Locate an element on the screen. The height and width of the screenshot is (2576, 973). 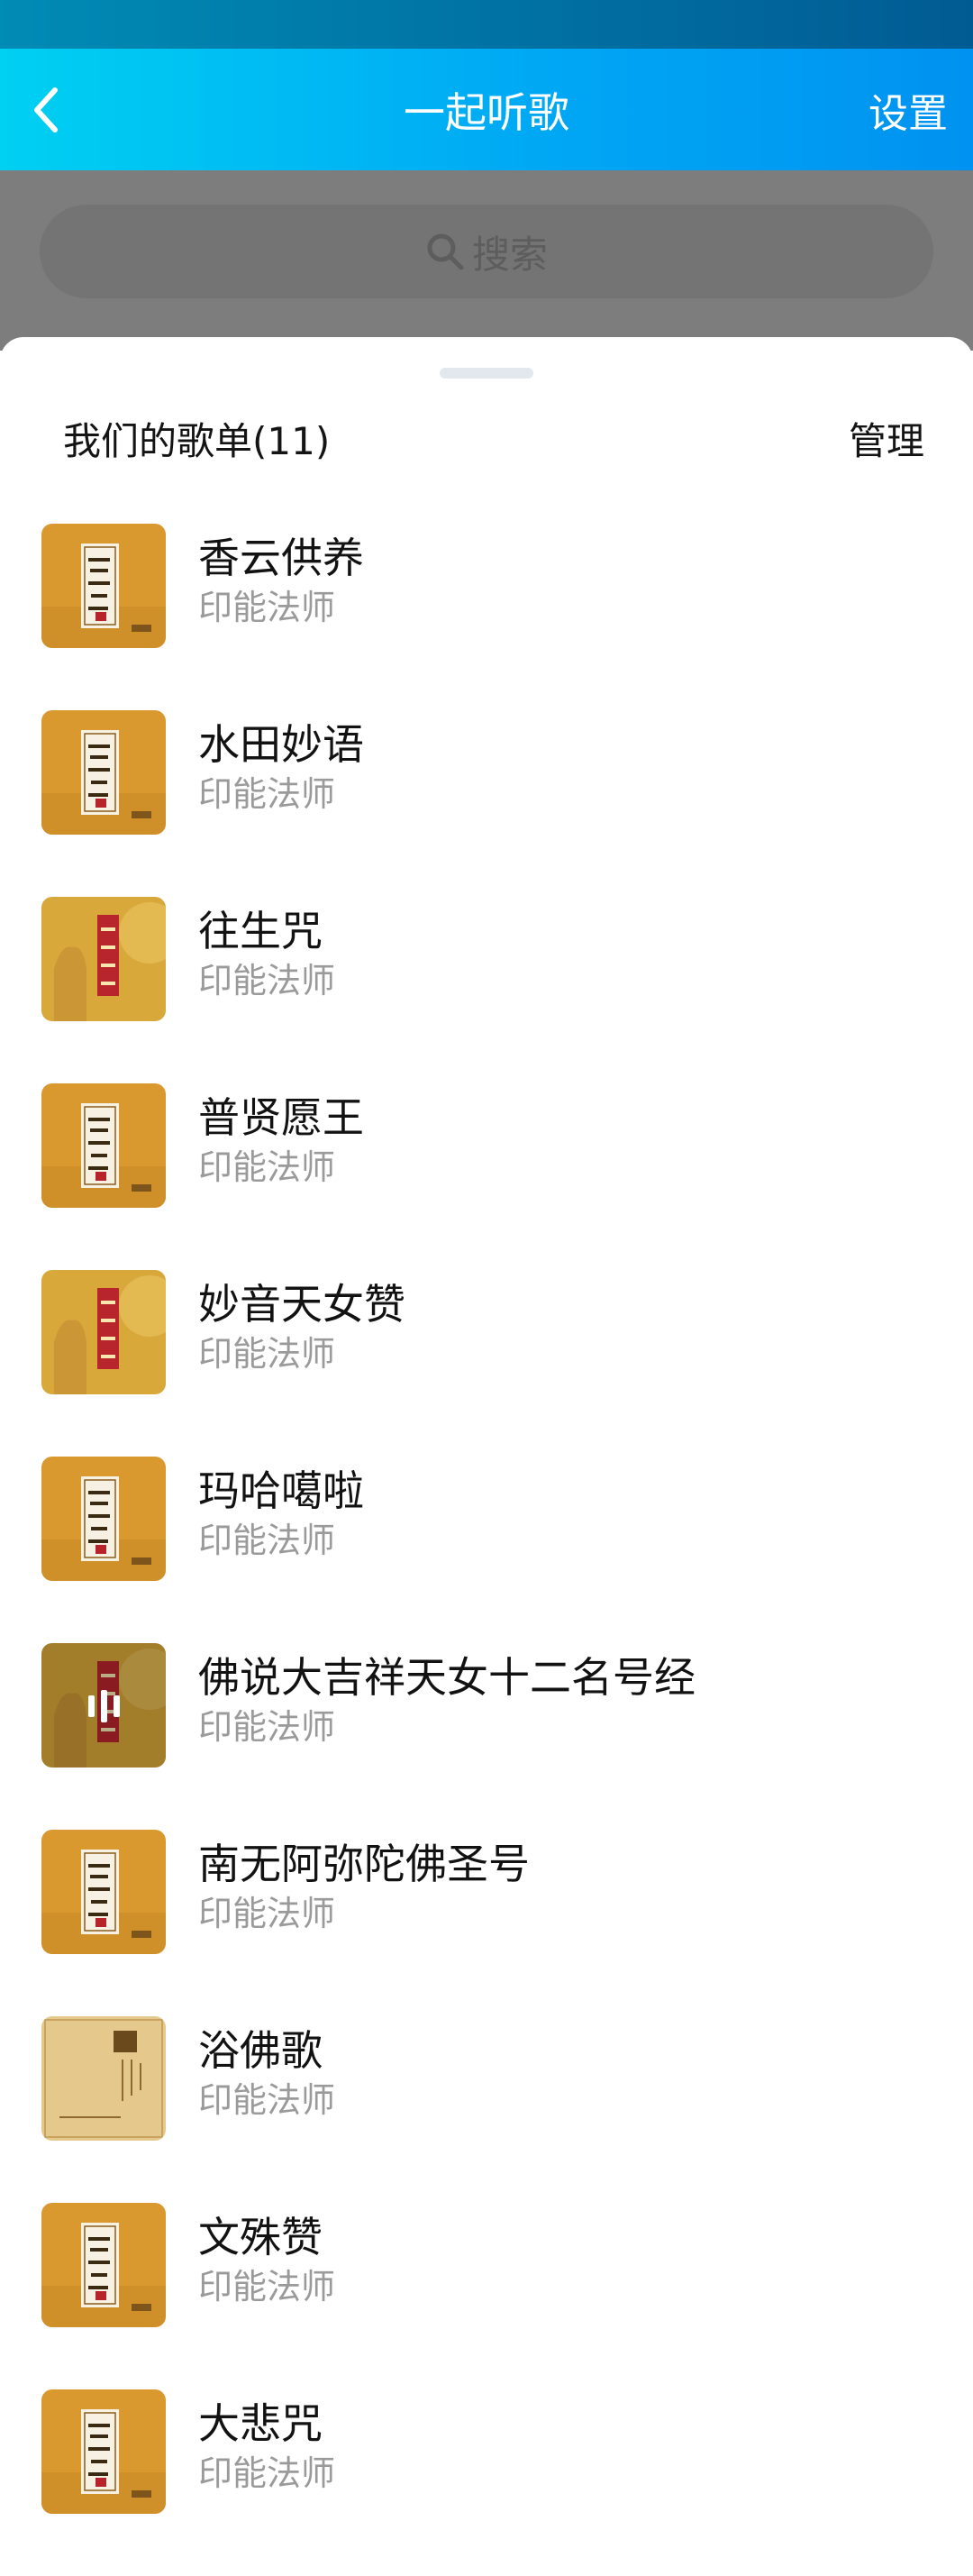
song-item: 南无阿弥陀佛圣号印能法师 is located at coordinates (486, 1923).